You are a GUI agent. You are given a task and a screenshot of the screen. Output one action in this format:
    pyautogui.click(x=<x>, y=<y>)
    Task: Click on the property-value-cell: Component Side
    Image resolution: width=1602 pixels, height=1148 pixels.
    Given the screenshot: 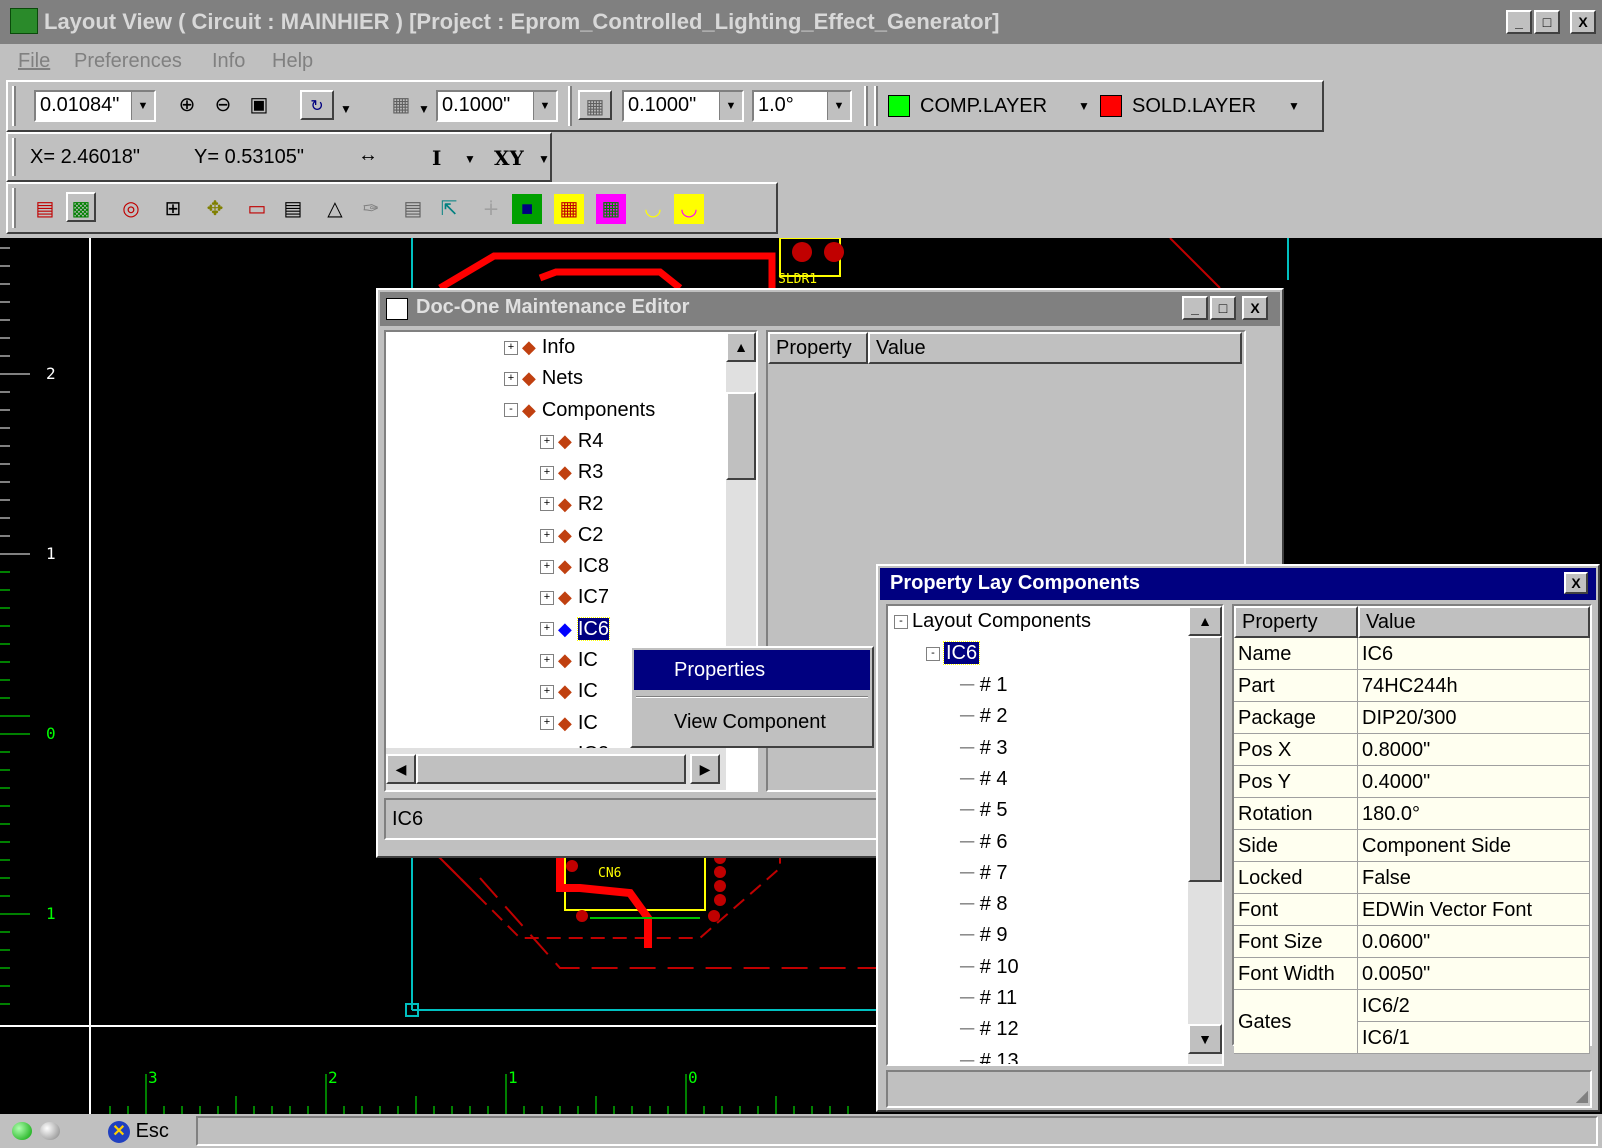 What is the action you would take?
    pyautogui.click(x=1474, y=846)
    